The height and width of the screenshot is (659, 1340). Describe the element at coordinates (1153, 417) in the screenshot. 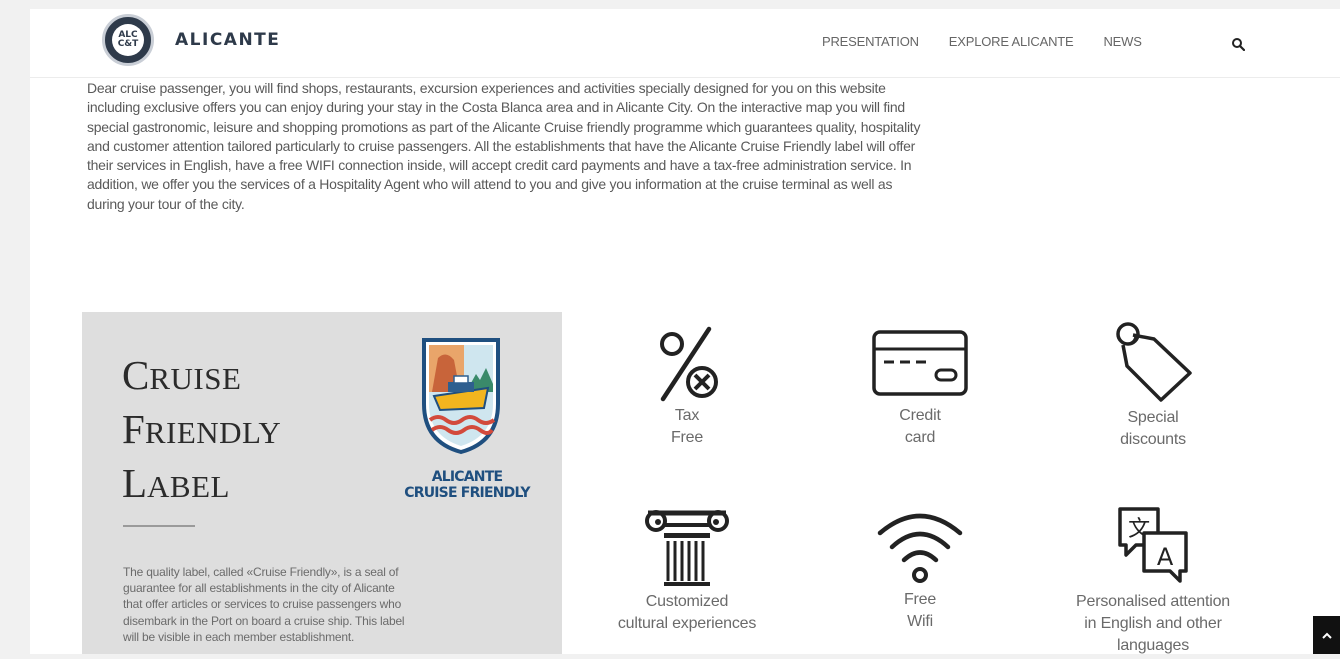

I see `feature-label-line: Special` at that location.